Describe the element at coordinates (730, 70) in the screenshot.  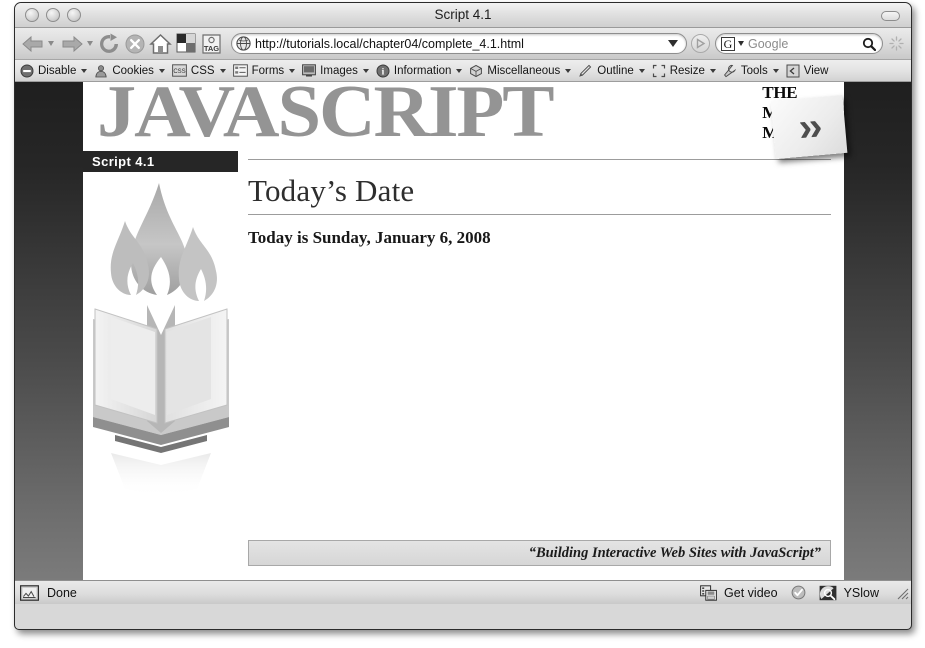
I see `tools-icon` at that location.